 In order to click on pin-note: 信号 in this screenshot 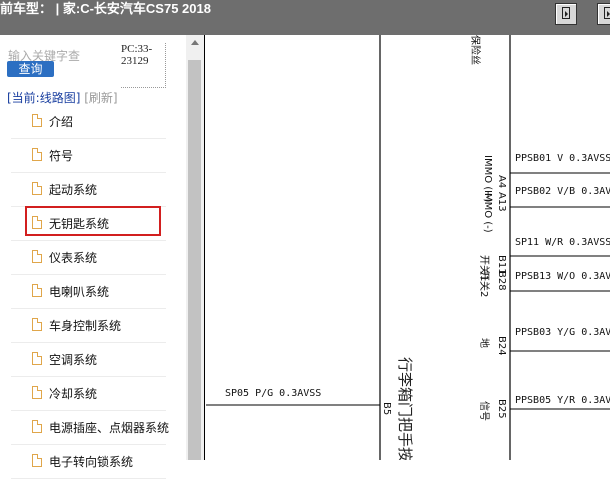, I will do `click(483, 411)`.